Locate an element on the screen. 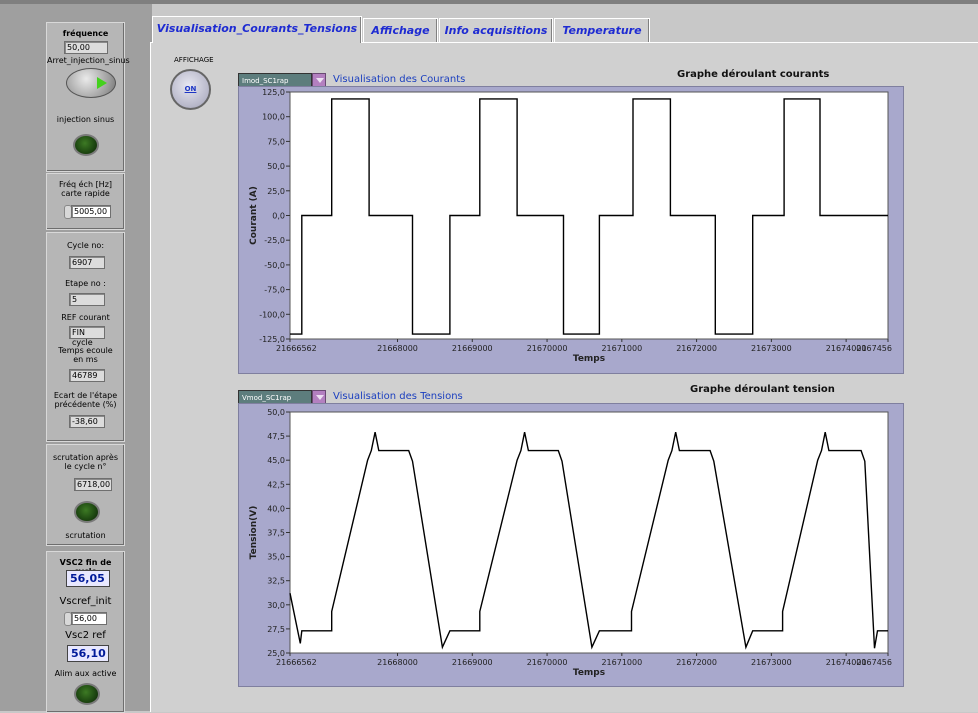 The height and width of the screenshot is (713, 978). voltage-ytick-label: 32,5 is located at coordinates (276, 581).